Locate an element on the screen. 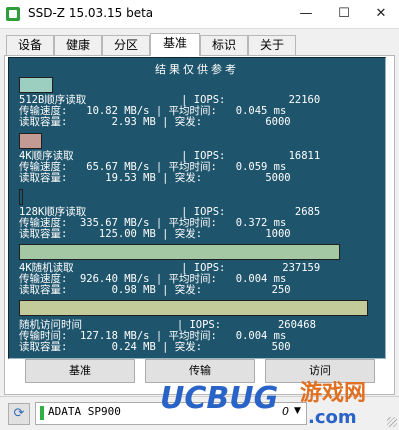 The image size is (399, 430). tab-benchmark: 基准 is located at coordinates (175, 44).